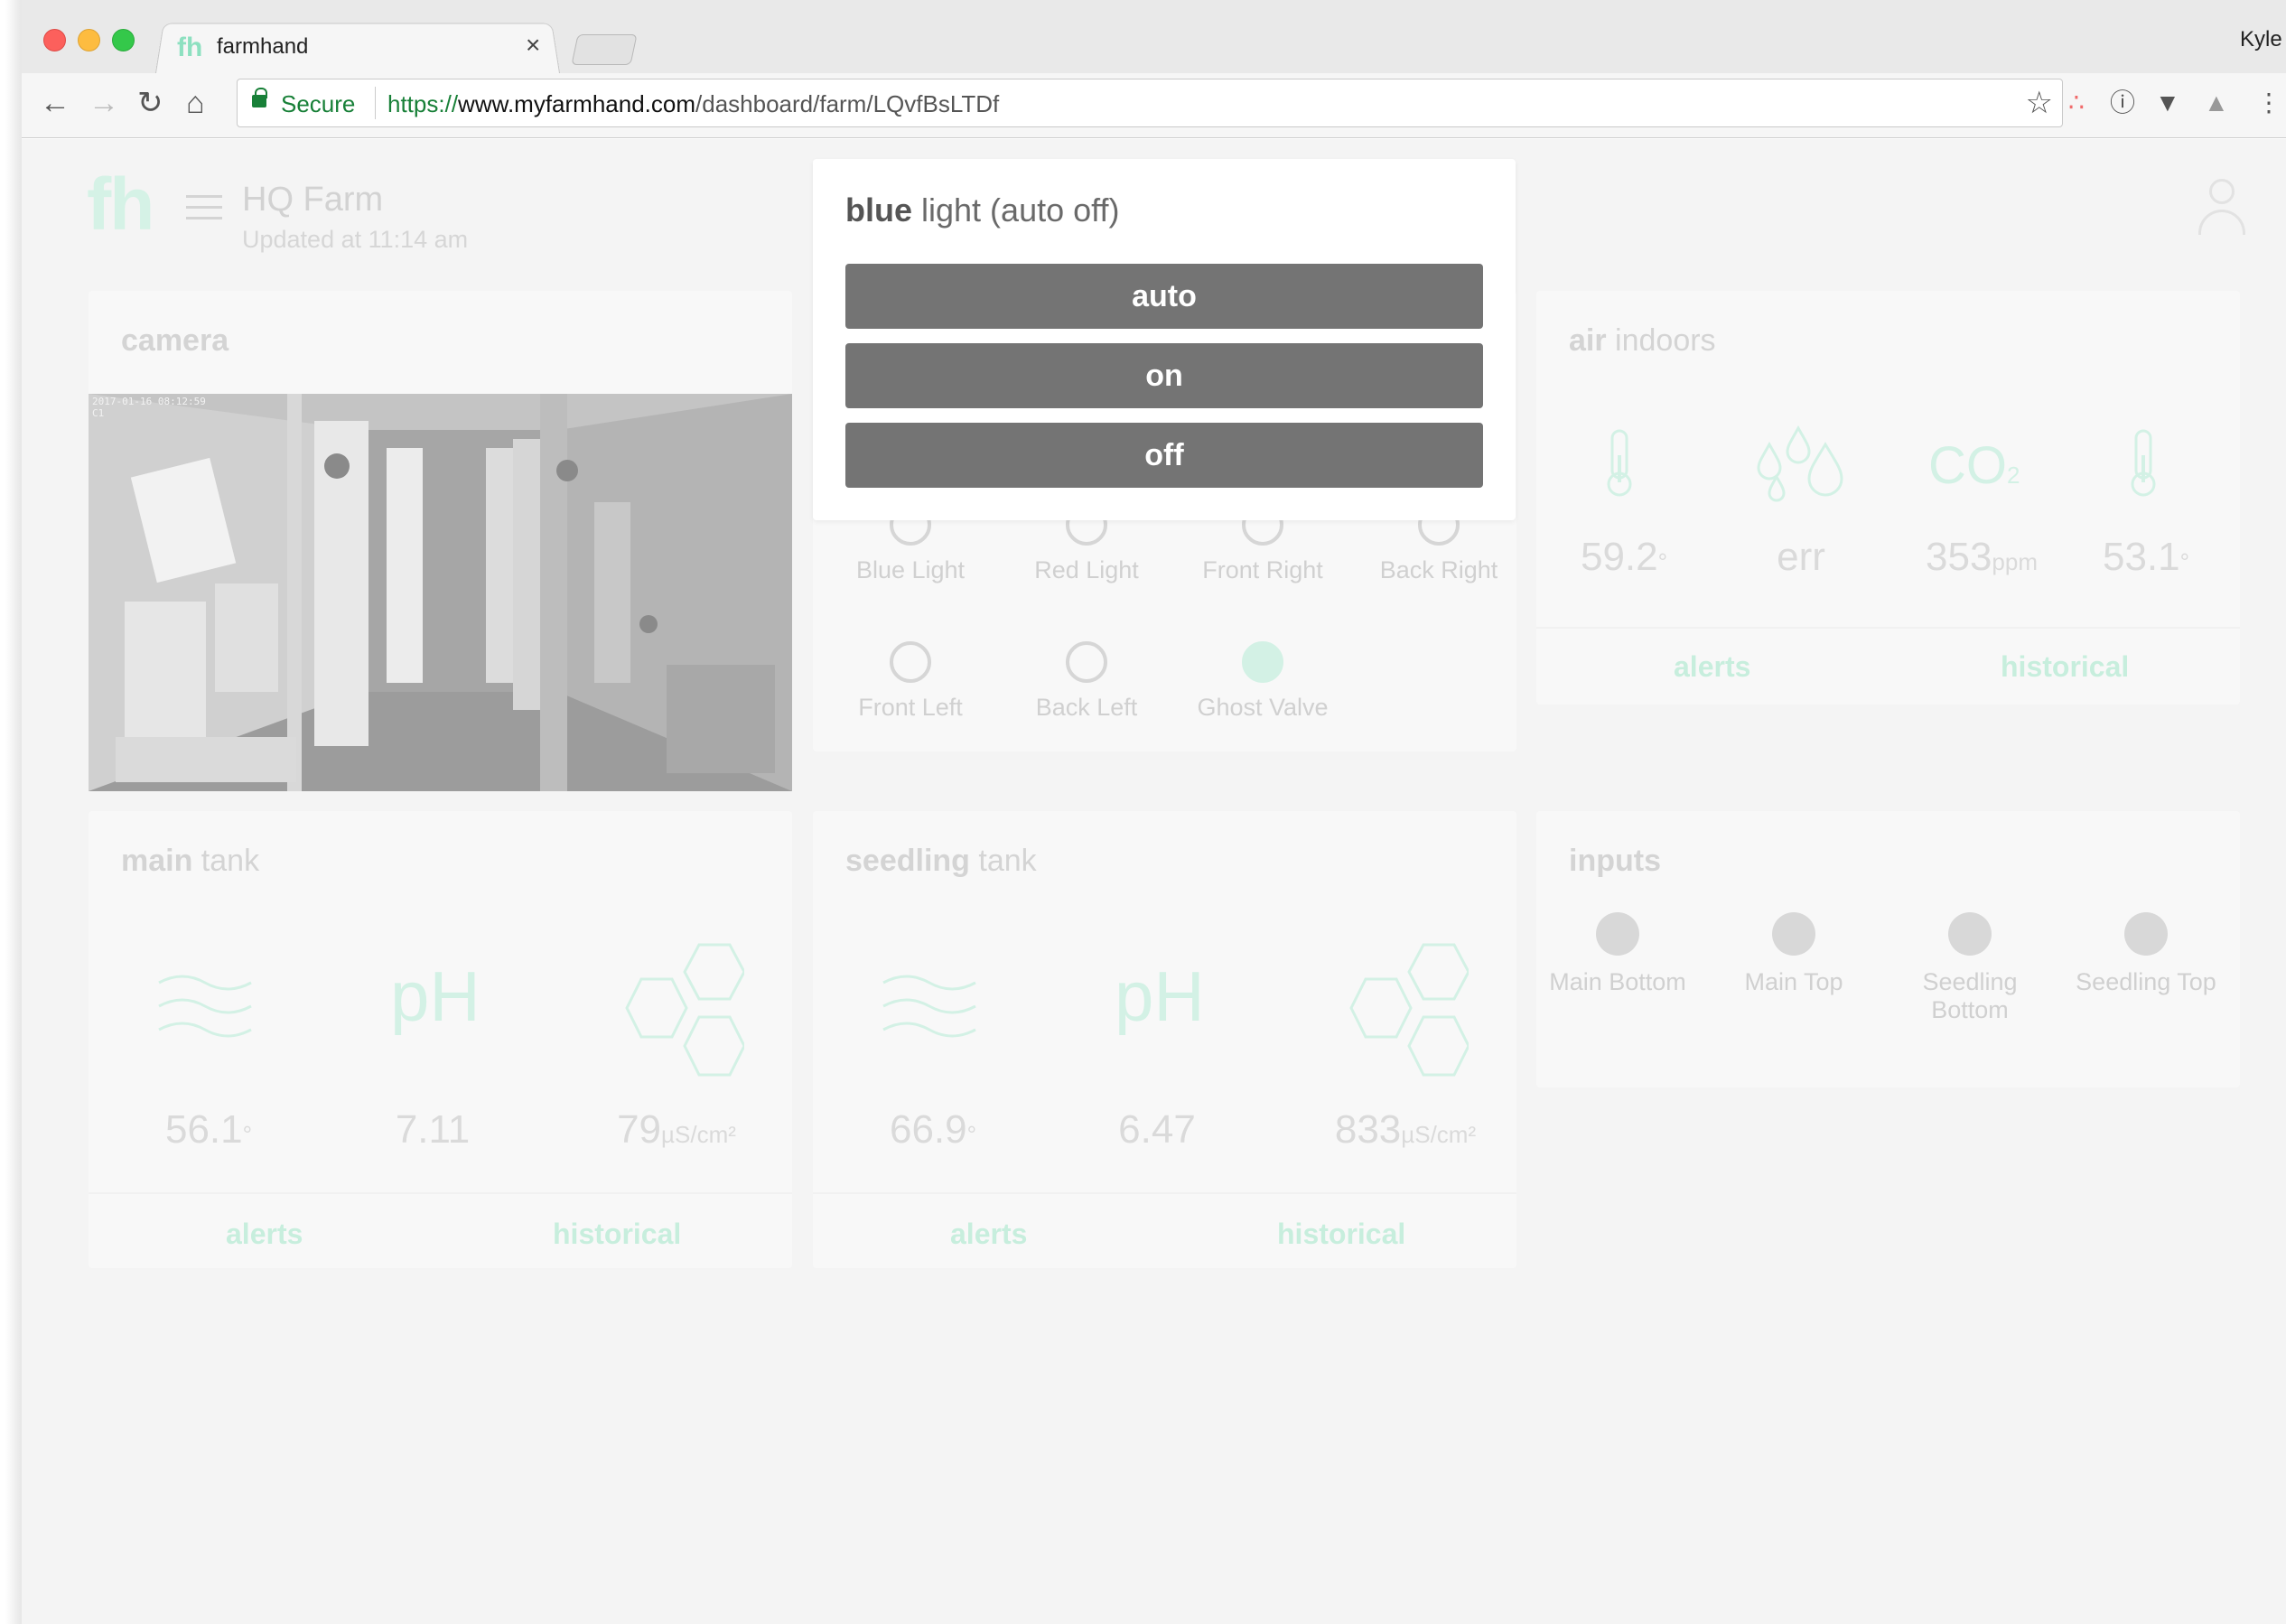 The image size is (2286, 1624). Describe the element at coordinates (375, 103) in the screenshot. I see `url-separator` at that location.